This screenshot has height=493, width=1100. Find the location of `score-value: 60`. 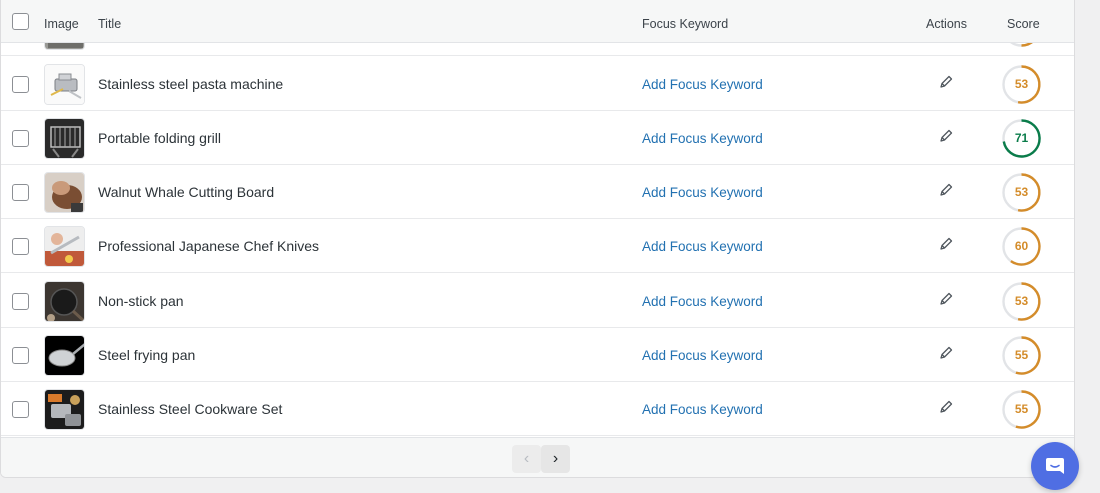

score-value: 60 is located at coordinates (1021, 246).